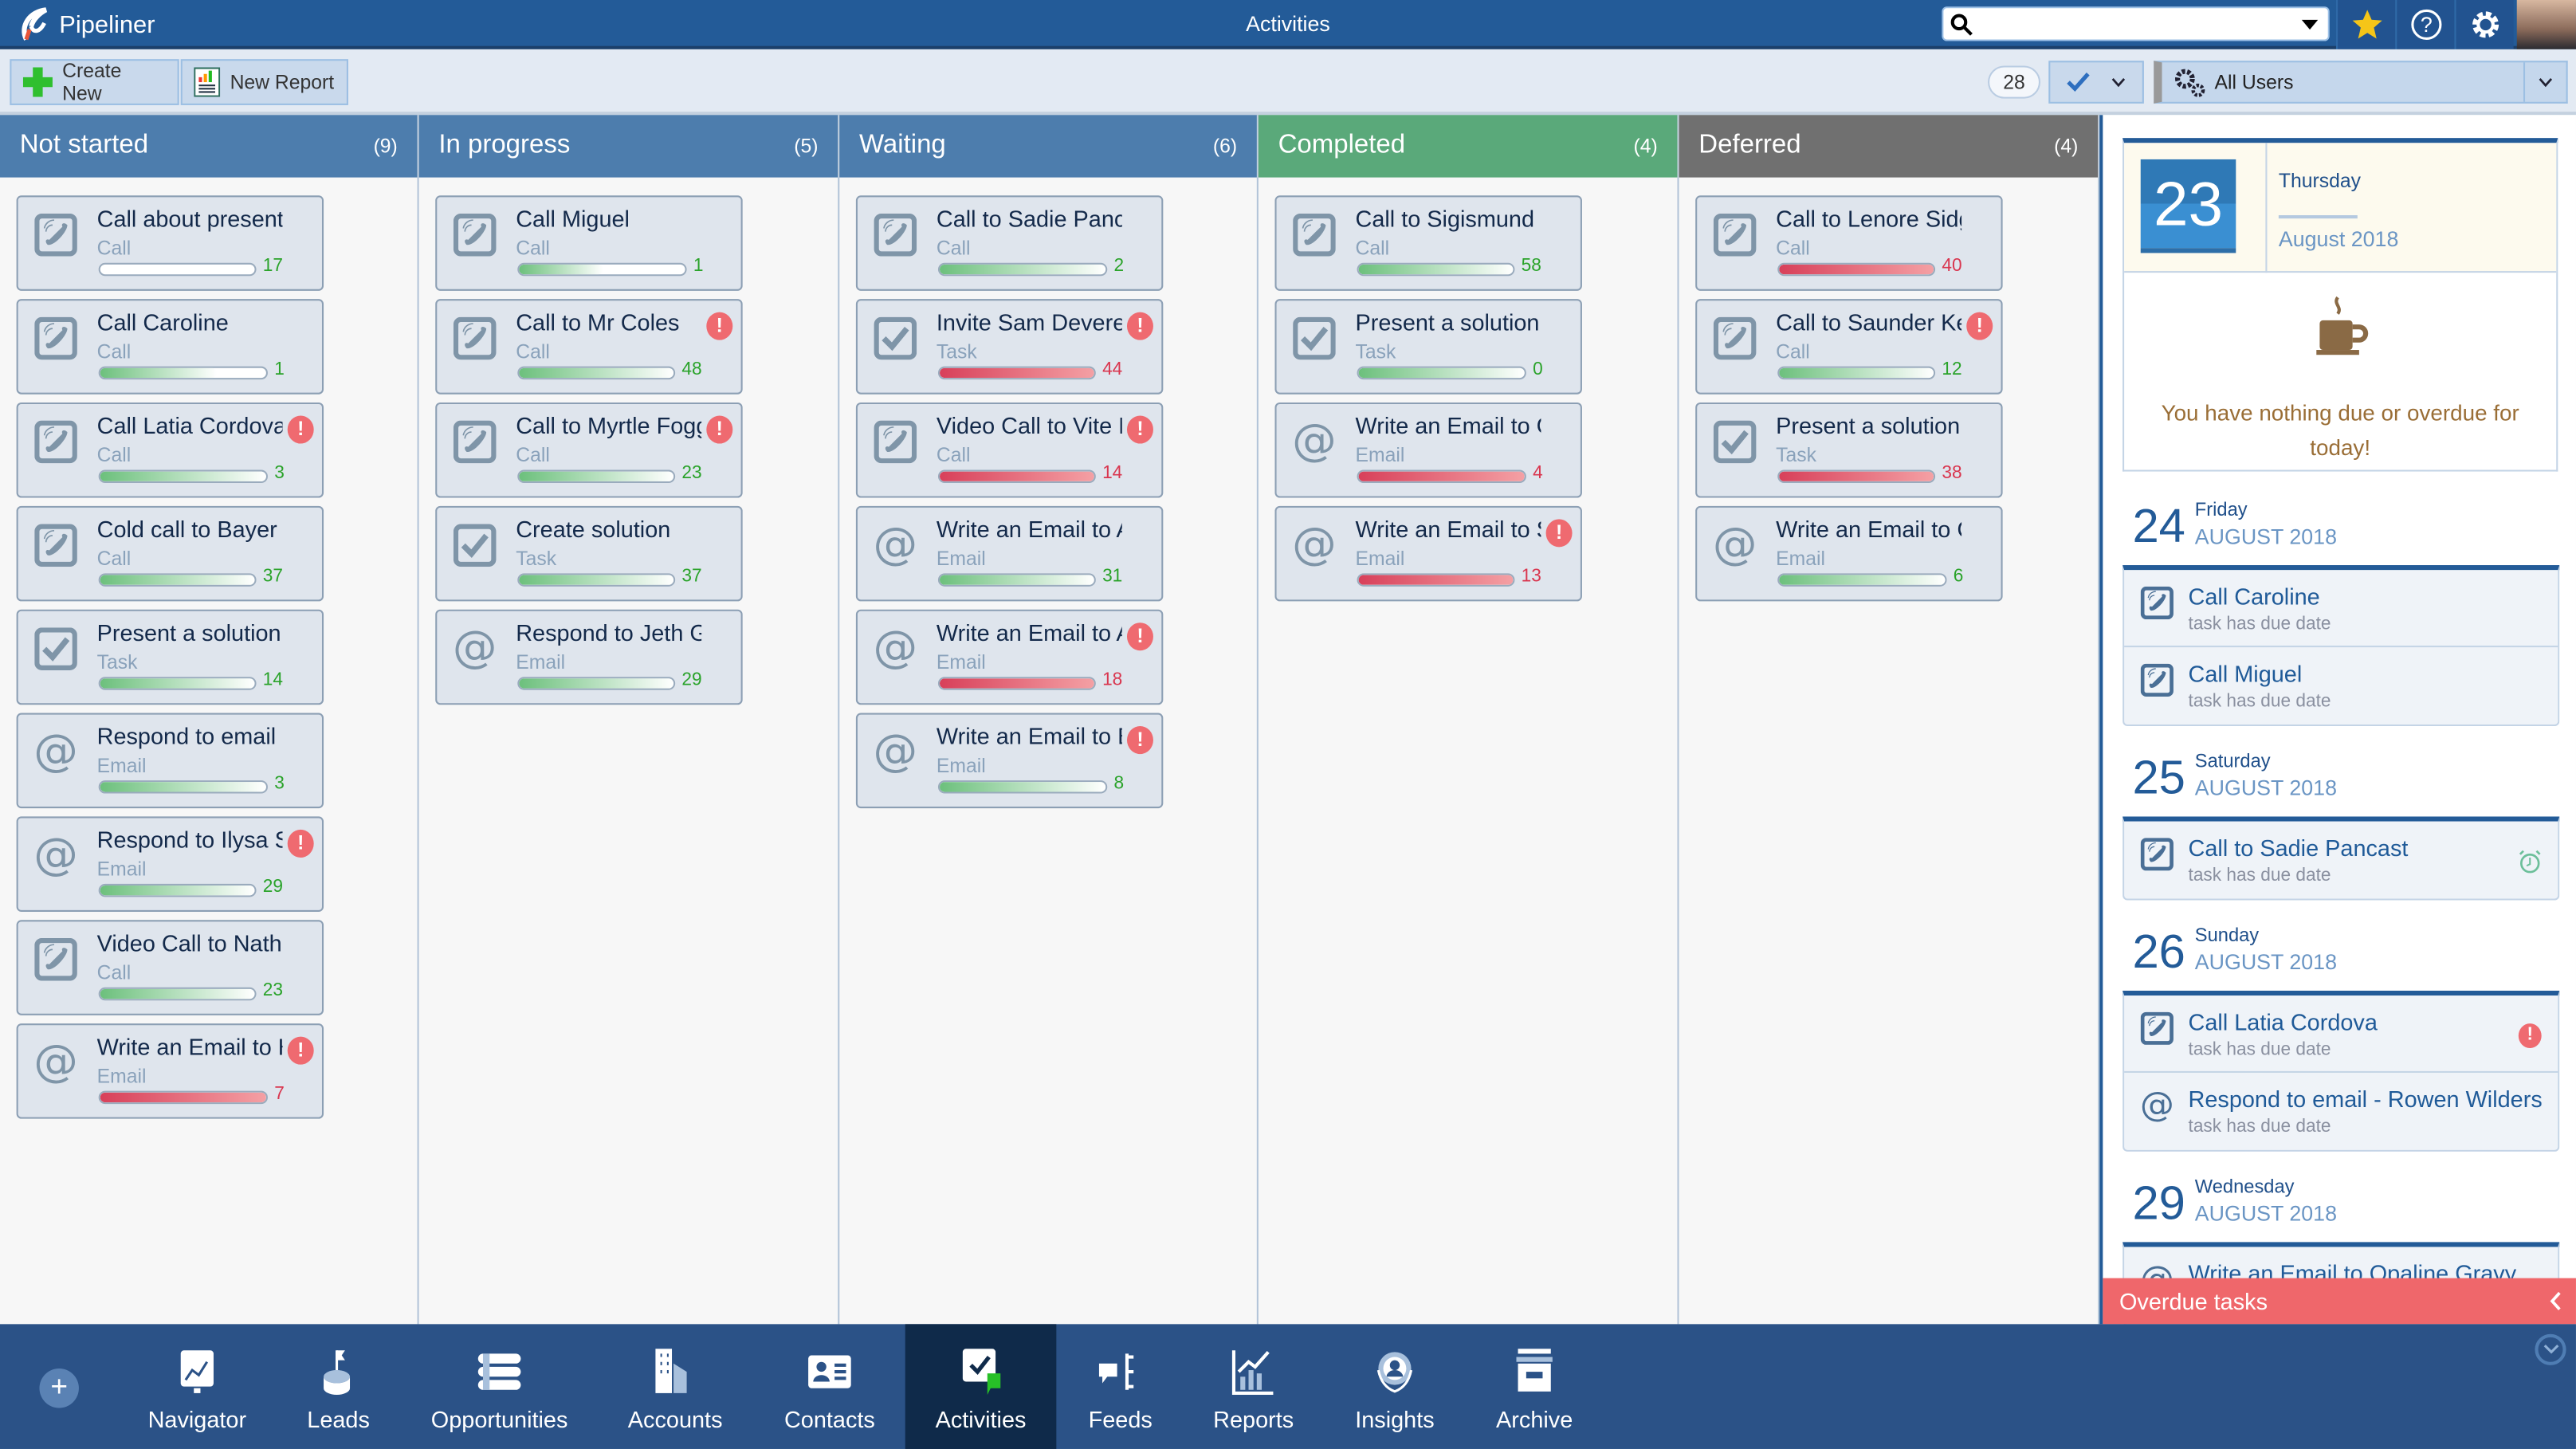  What do you see at coordinates (589, 657) in the screenshot?
I see `activity-card: @ Respond to Jeth G Email 29` at bounding box center [589, 657].